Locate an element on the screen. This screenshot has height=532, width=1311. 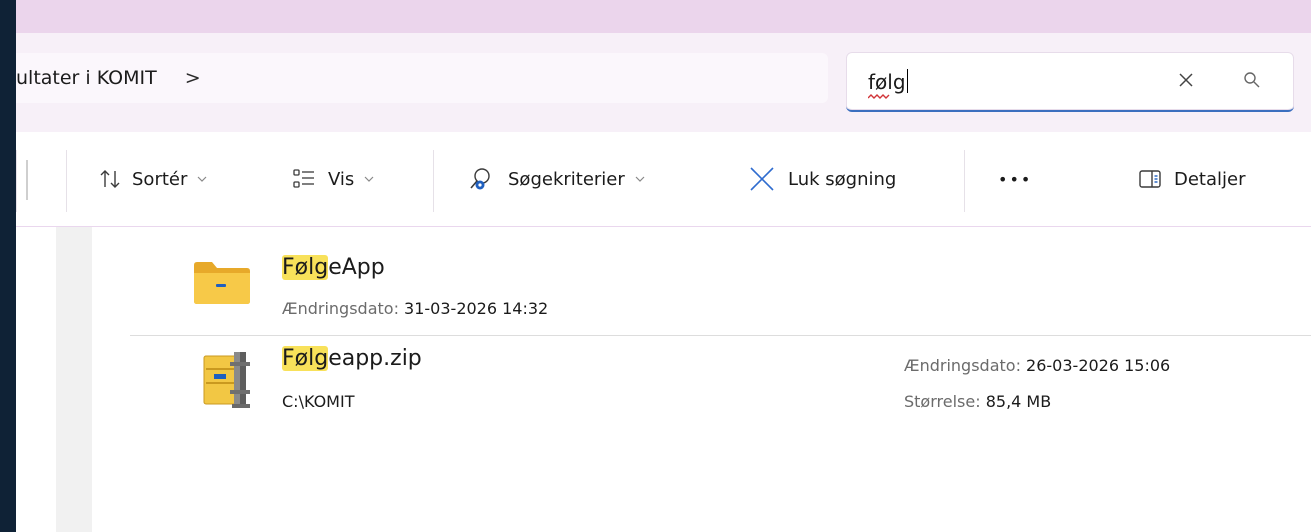
file-size: Størrelse: 85,4 MB is located at coordinates (977, 401).